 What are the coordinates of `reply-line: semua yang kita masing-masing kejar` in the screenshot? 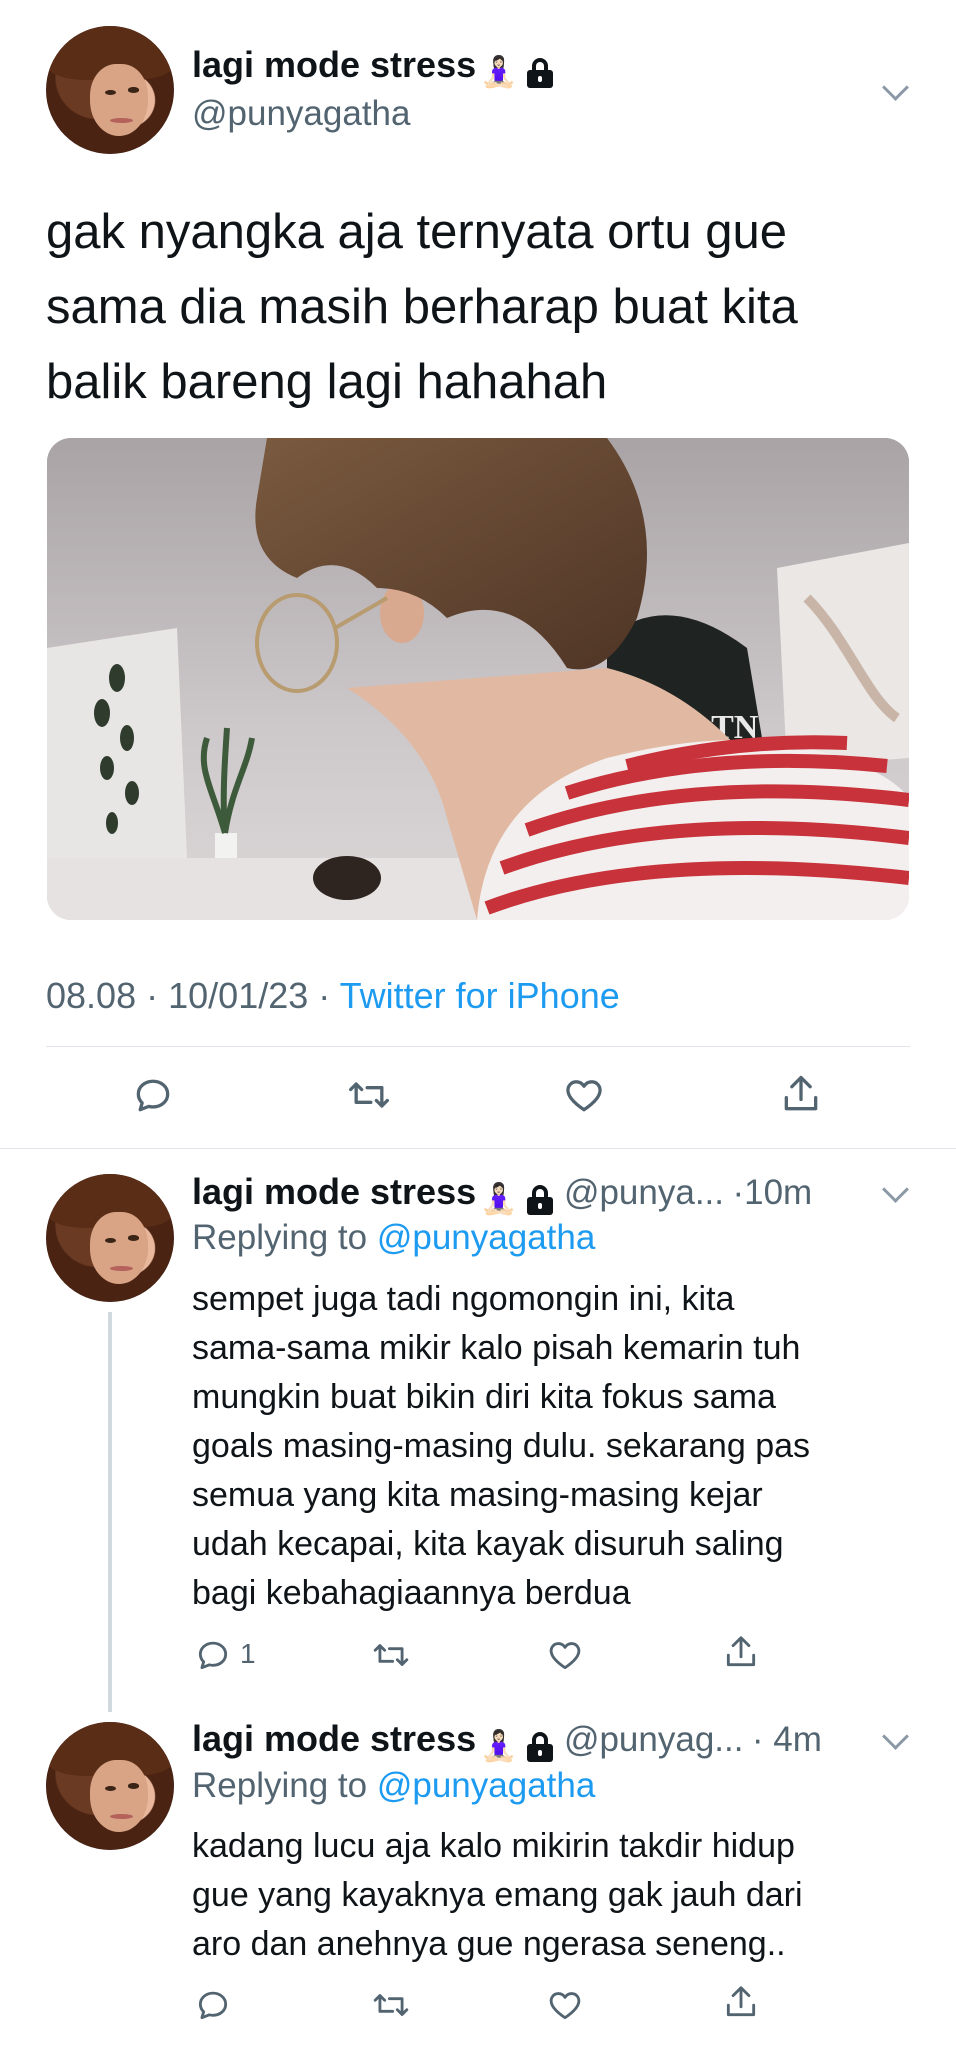 It's located at (477, 1495).